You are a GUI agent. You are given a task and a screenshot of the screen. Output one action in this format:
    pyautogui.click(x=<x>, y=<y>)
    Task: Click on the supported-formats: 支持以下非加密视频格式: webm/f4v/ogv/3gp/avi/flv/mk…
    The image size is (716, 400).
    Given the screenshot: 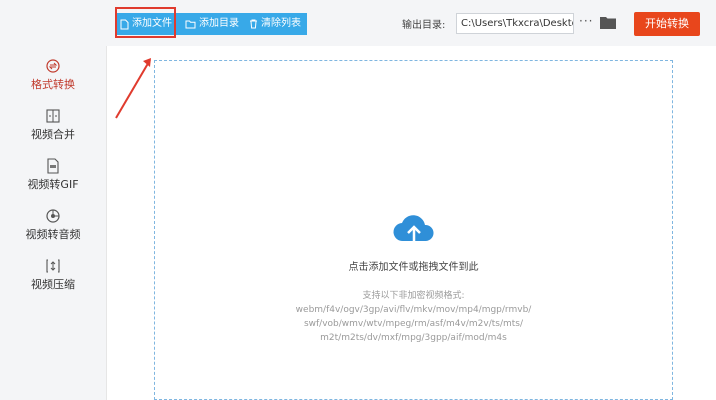 What is the action you would take?
    pyautogui.click(x=413, y=317)
    